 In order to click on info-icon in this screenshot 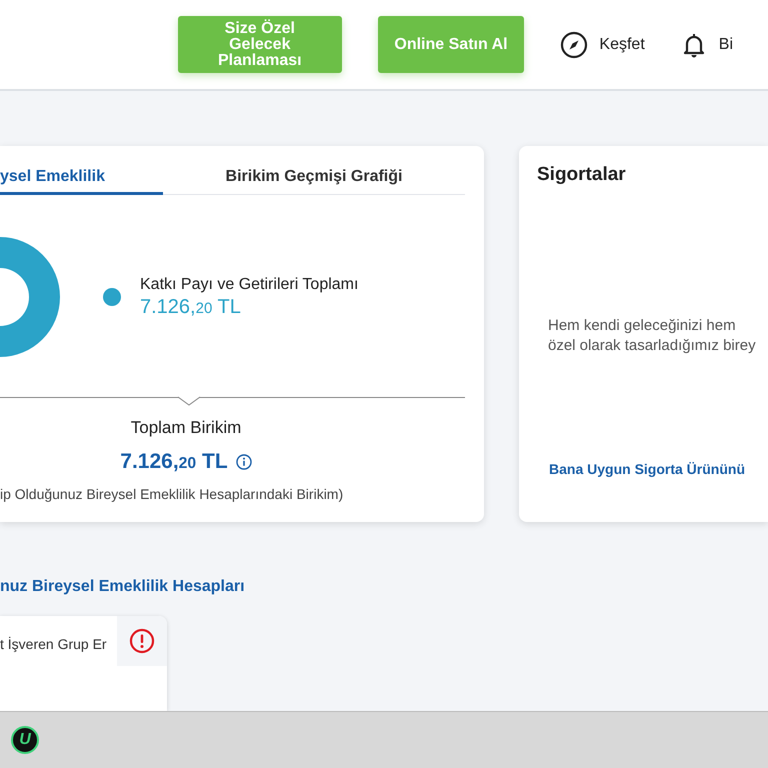, I will do `click(244, 462)`.